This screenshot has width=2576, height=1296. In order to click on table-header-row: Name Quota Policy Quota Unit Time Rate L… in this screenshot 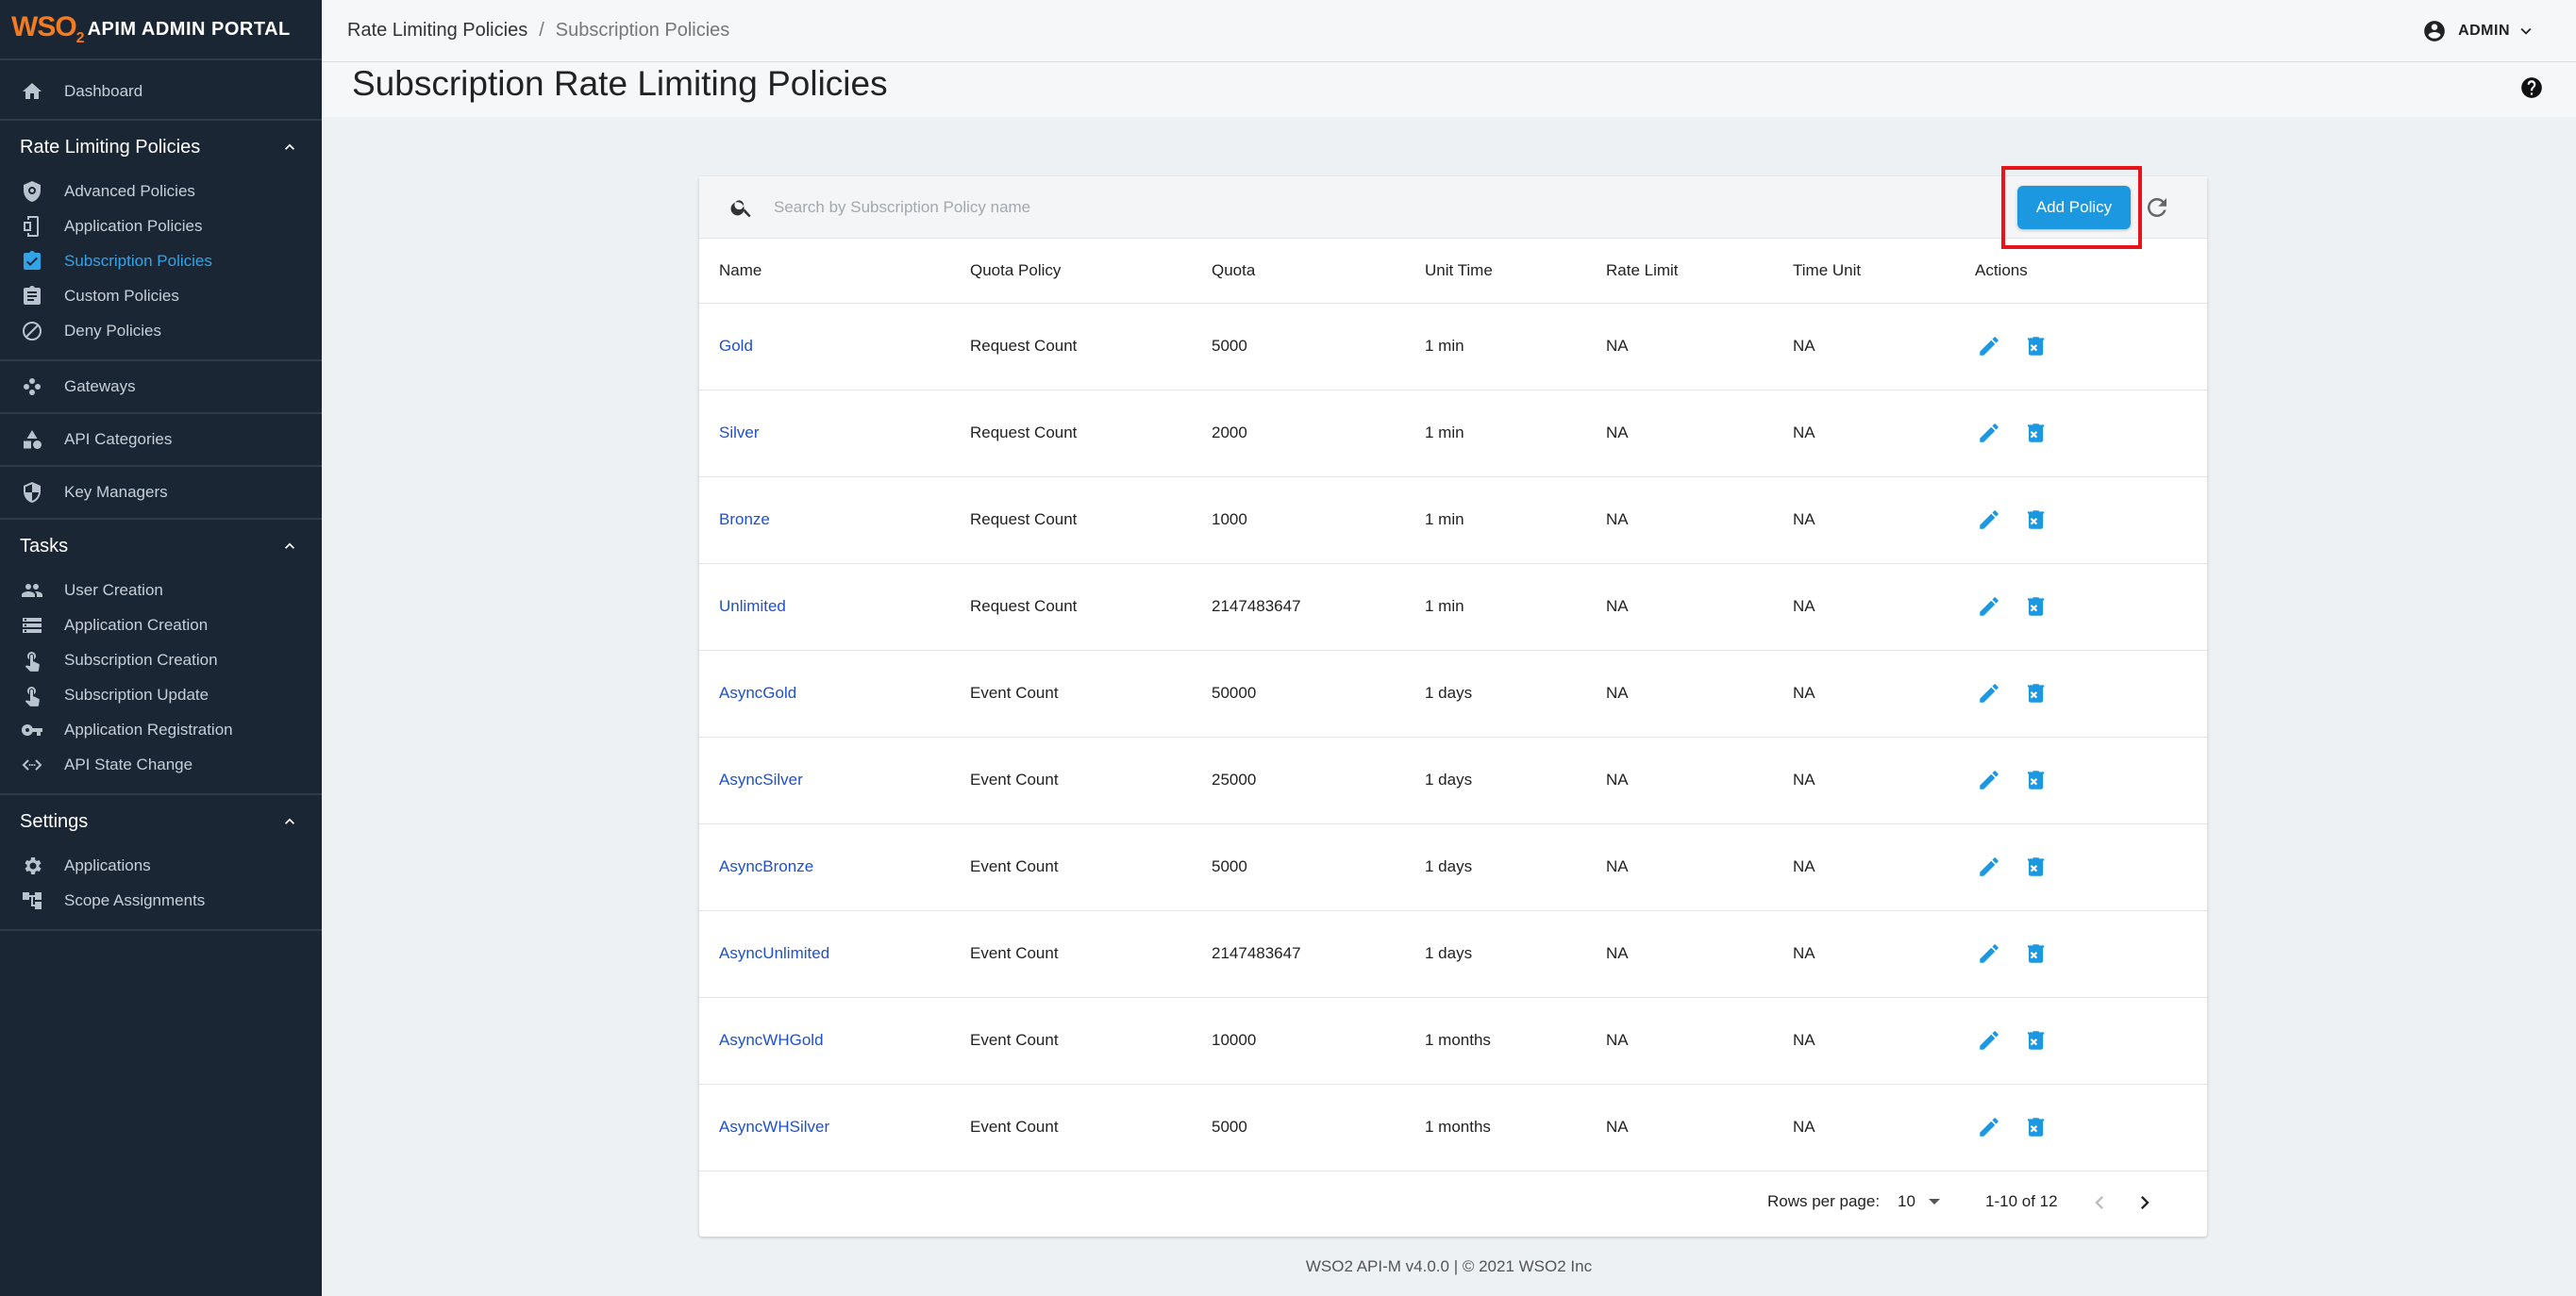, I will do `click(1453, 271)`.